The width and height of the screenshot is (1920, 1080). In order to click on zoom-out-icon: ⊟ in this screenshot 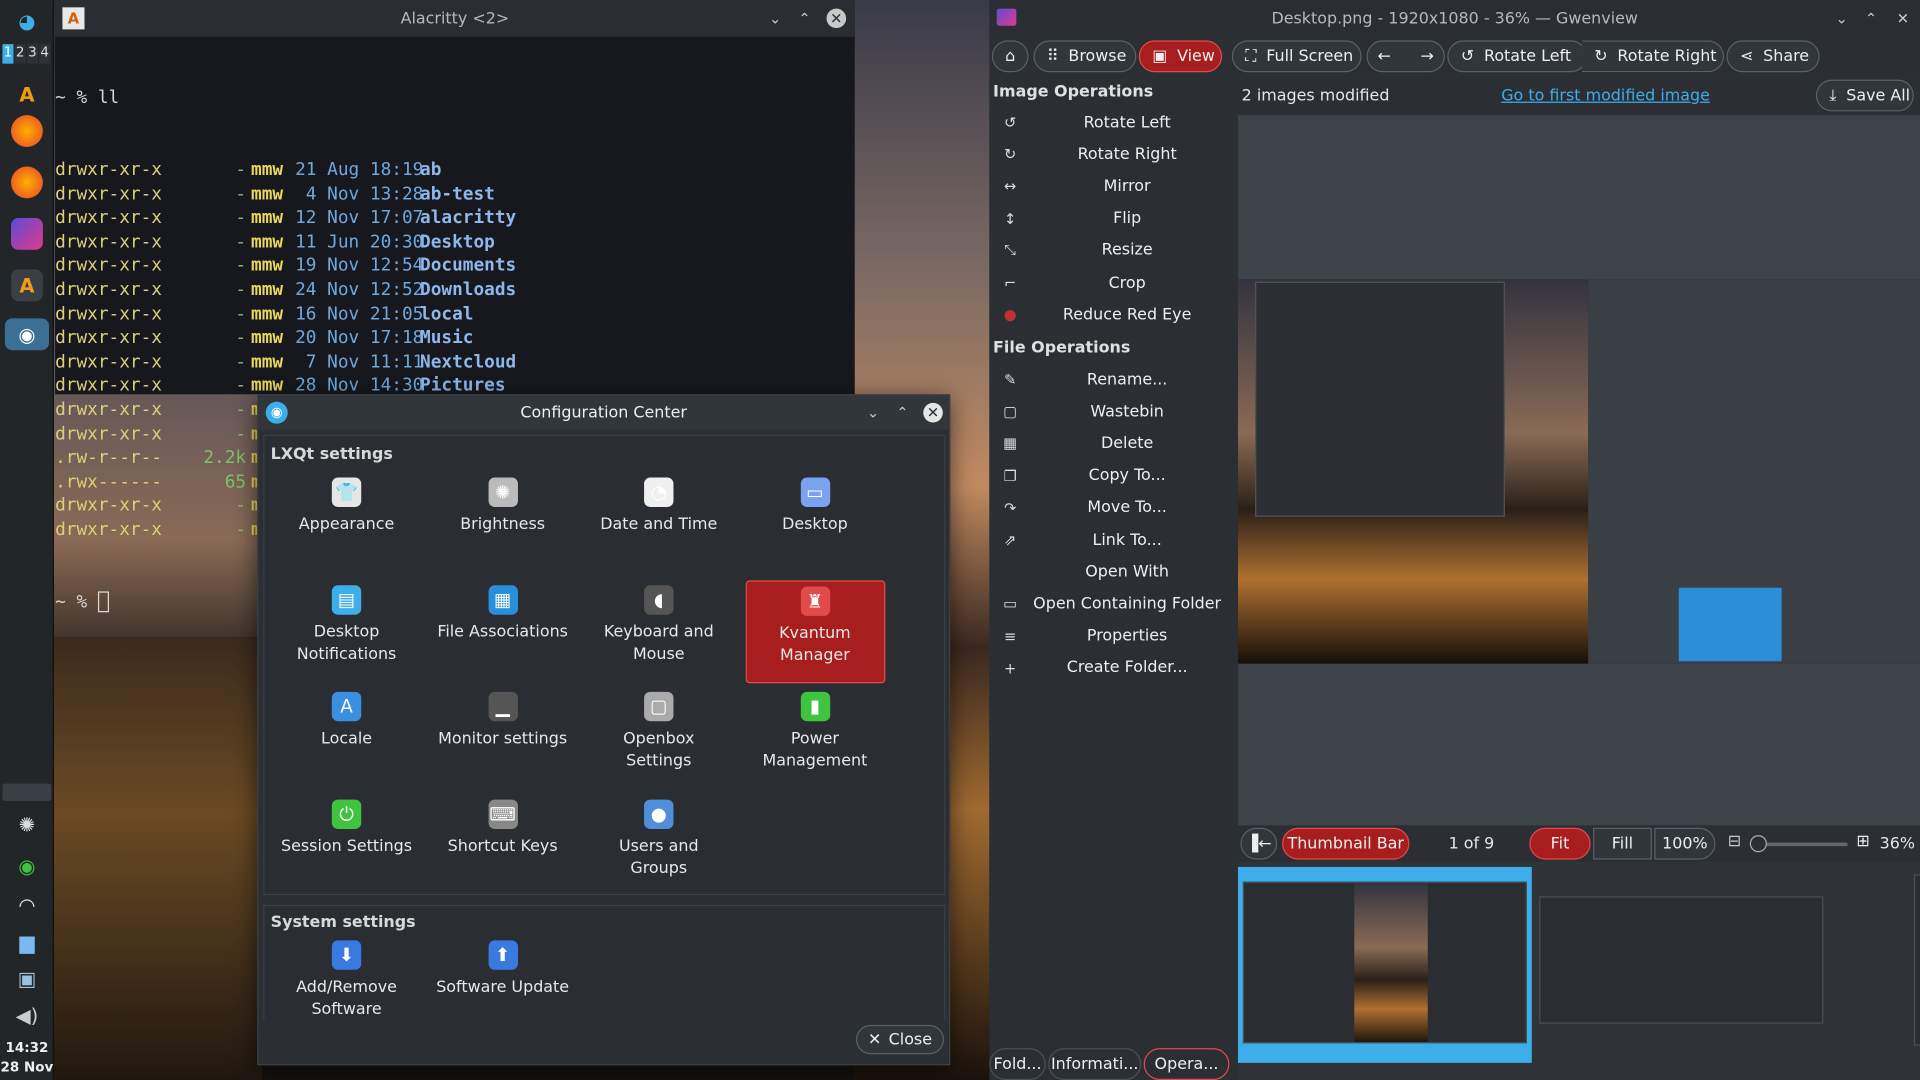, I will do `click(1734, 842)`.